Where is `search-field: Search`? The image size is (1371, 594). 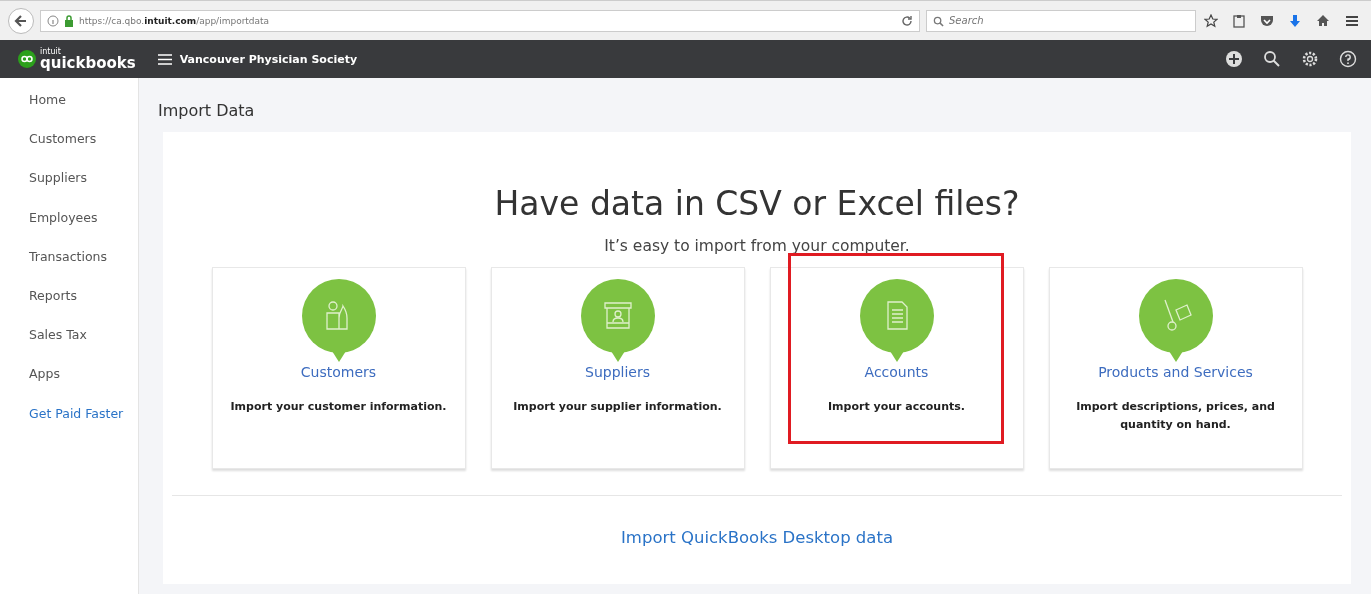 search-field: Search is located at coordinates (1061, 20).